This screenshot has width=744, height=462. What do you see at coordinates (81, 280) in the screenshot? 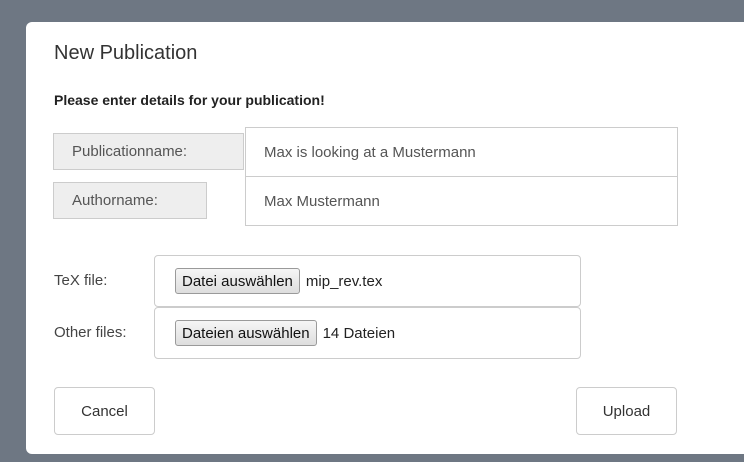
I see `tex-file-label: TeX file:` at bounding box center [81, 280].